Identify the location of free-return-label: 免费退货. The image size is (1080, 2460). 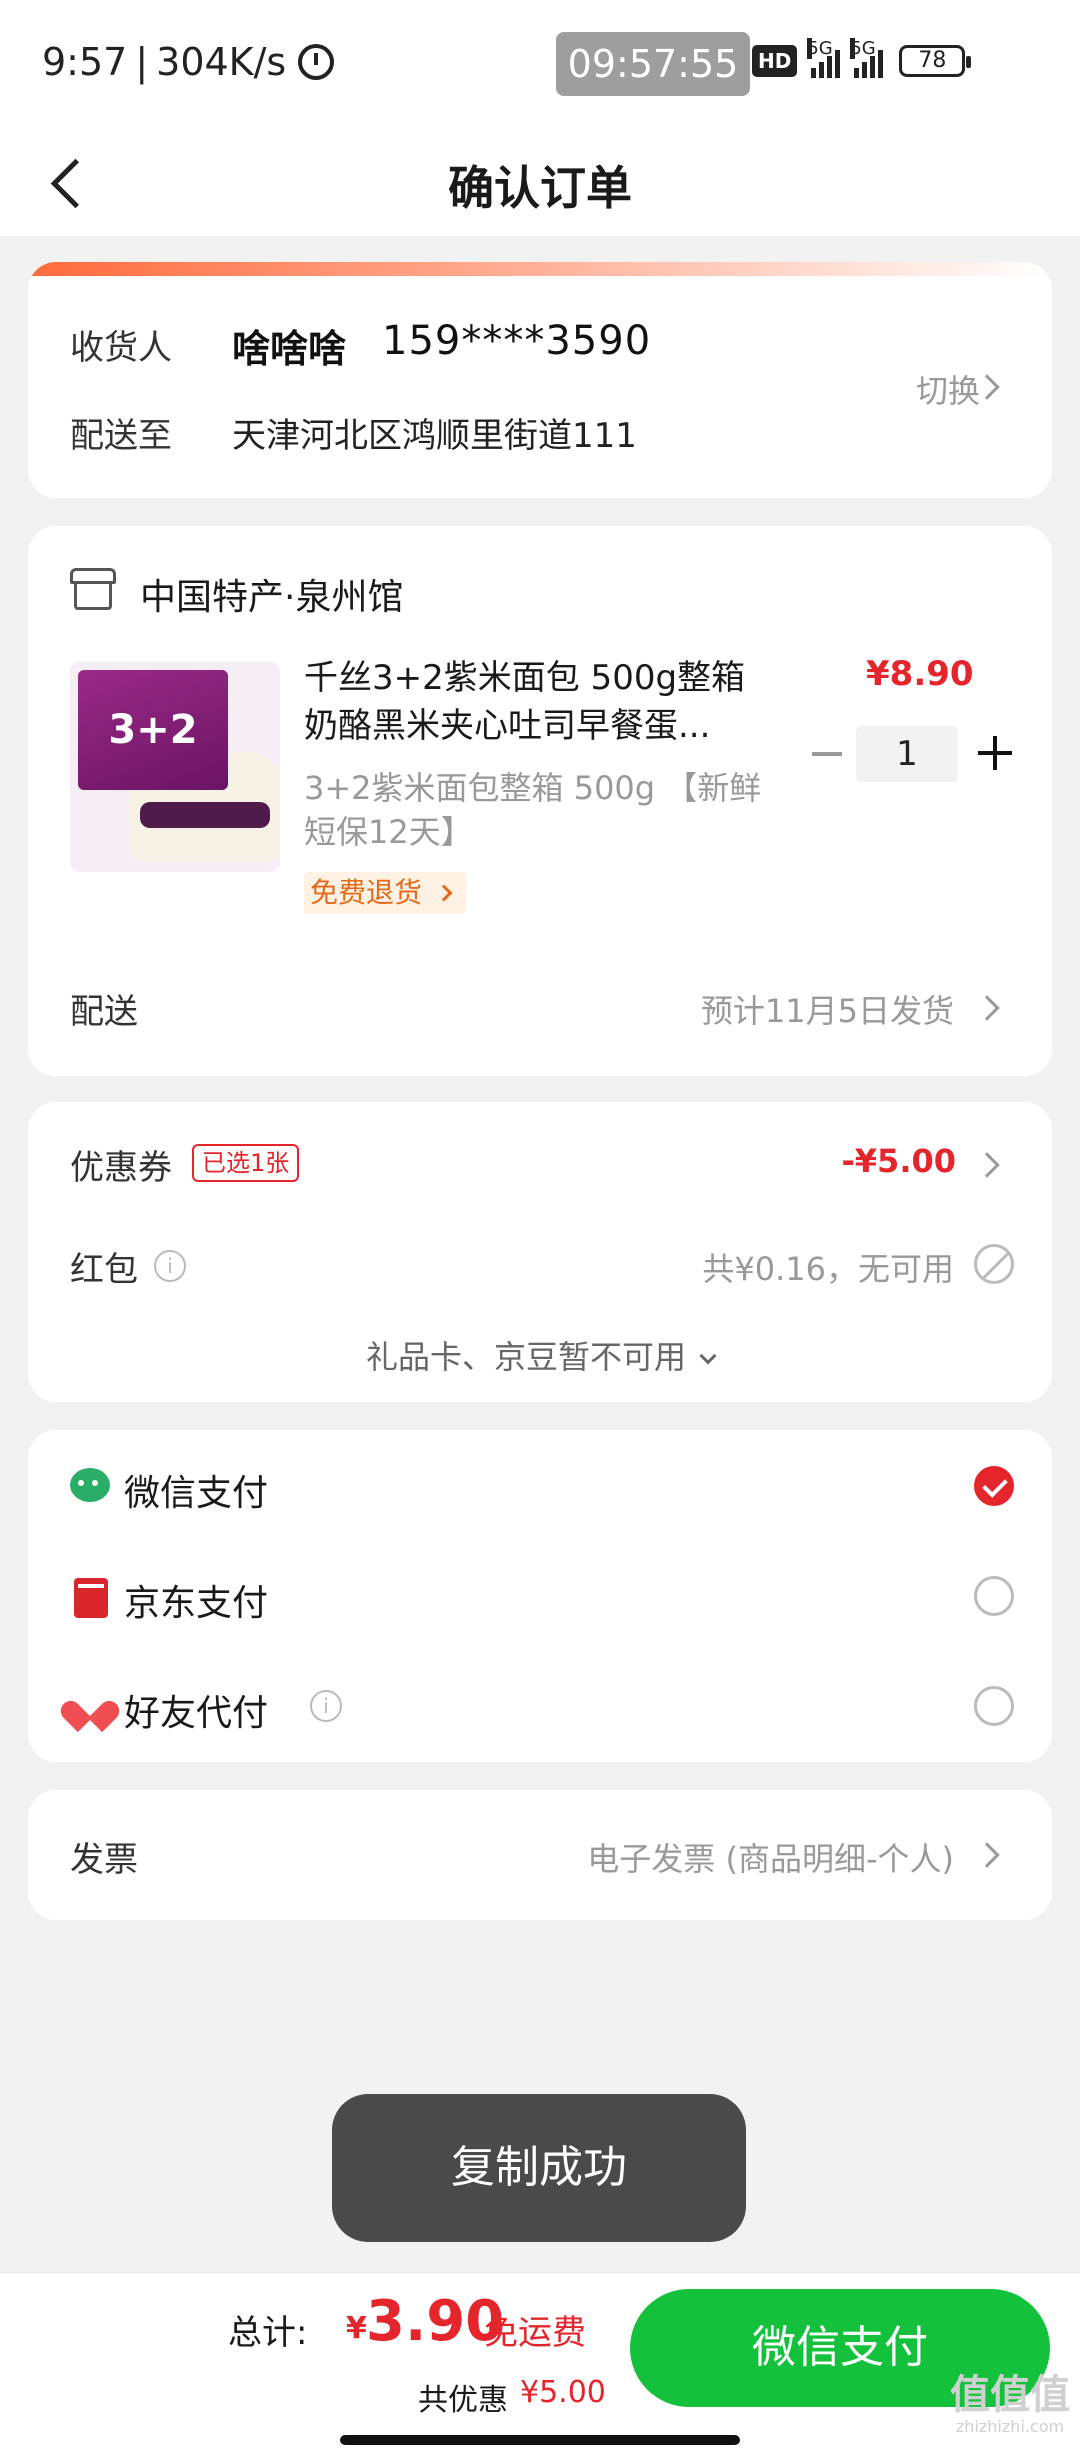
(366, 892).